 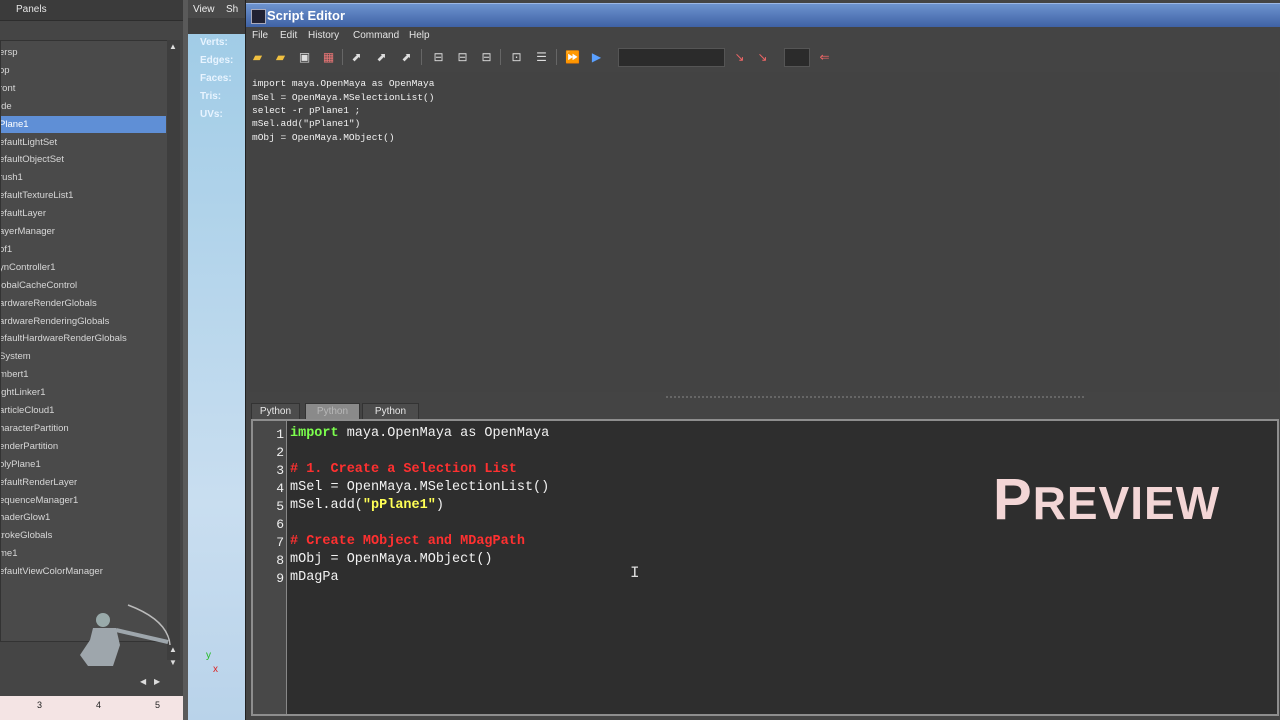 What do you see at coordinates (326, 505) in the screenshot?
I see `code-text: mSel.add(` at bounding box center [326, 505].